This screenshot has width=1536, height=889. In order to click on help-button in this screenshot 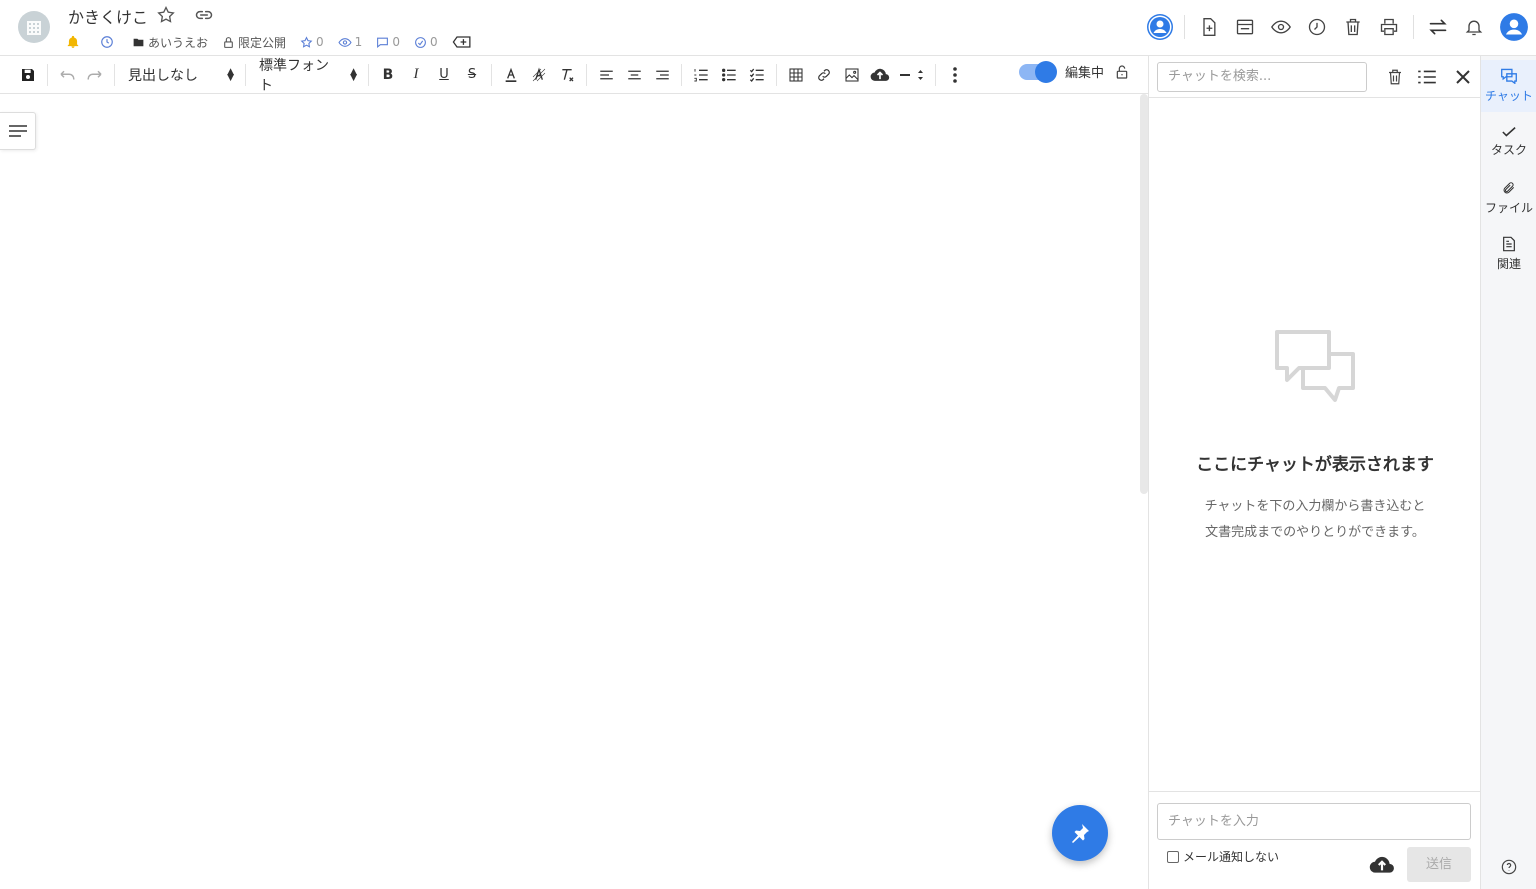, I will do `click(1509, 867)`.